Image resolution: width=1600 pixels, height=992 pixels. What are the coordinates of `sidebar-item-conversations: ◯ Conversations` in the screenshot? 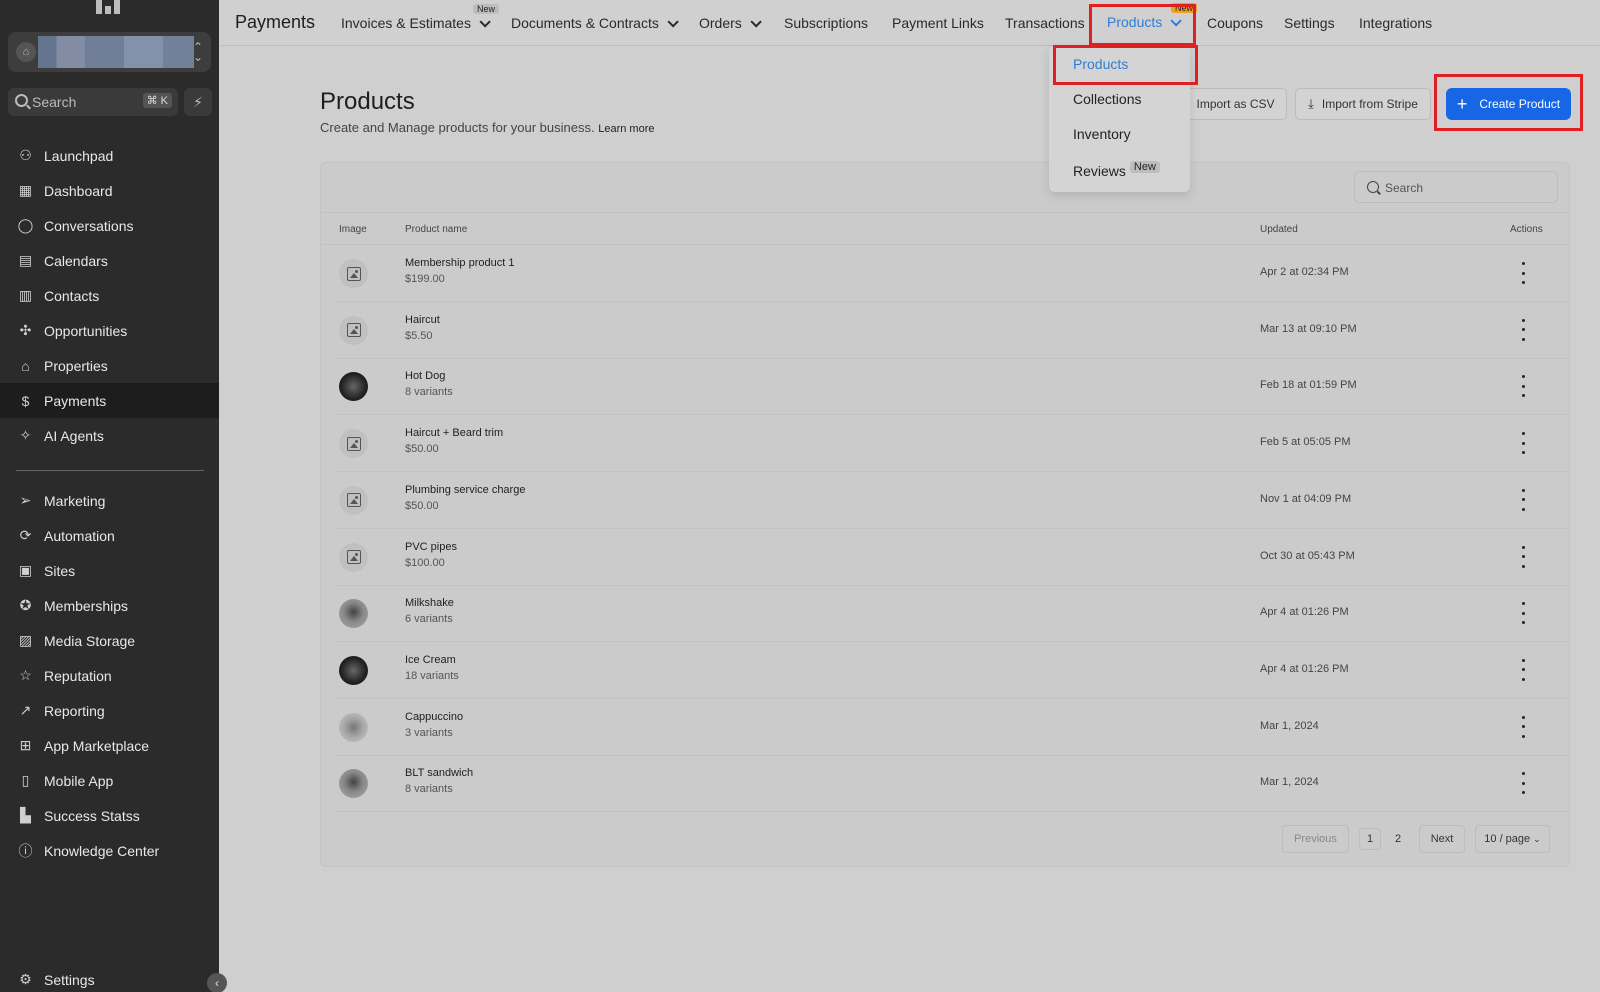 It's located at (109, 225).